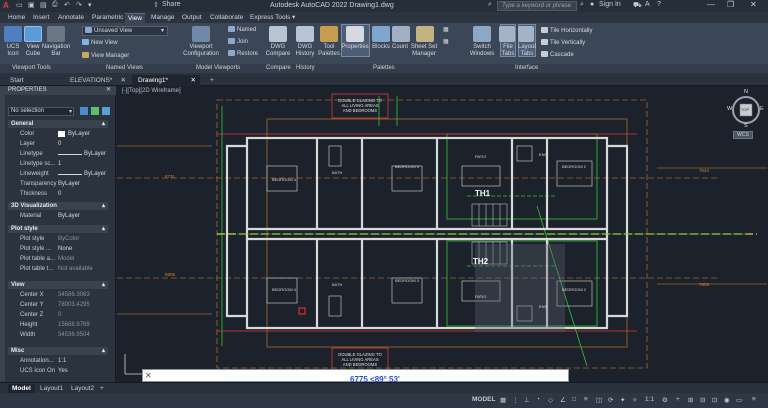  I want to click on share-icon: ⇧, so click(156, 5).